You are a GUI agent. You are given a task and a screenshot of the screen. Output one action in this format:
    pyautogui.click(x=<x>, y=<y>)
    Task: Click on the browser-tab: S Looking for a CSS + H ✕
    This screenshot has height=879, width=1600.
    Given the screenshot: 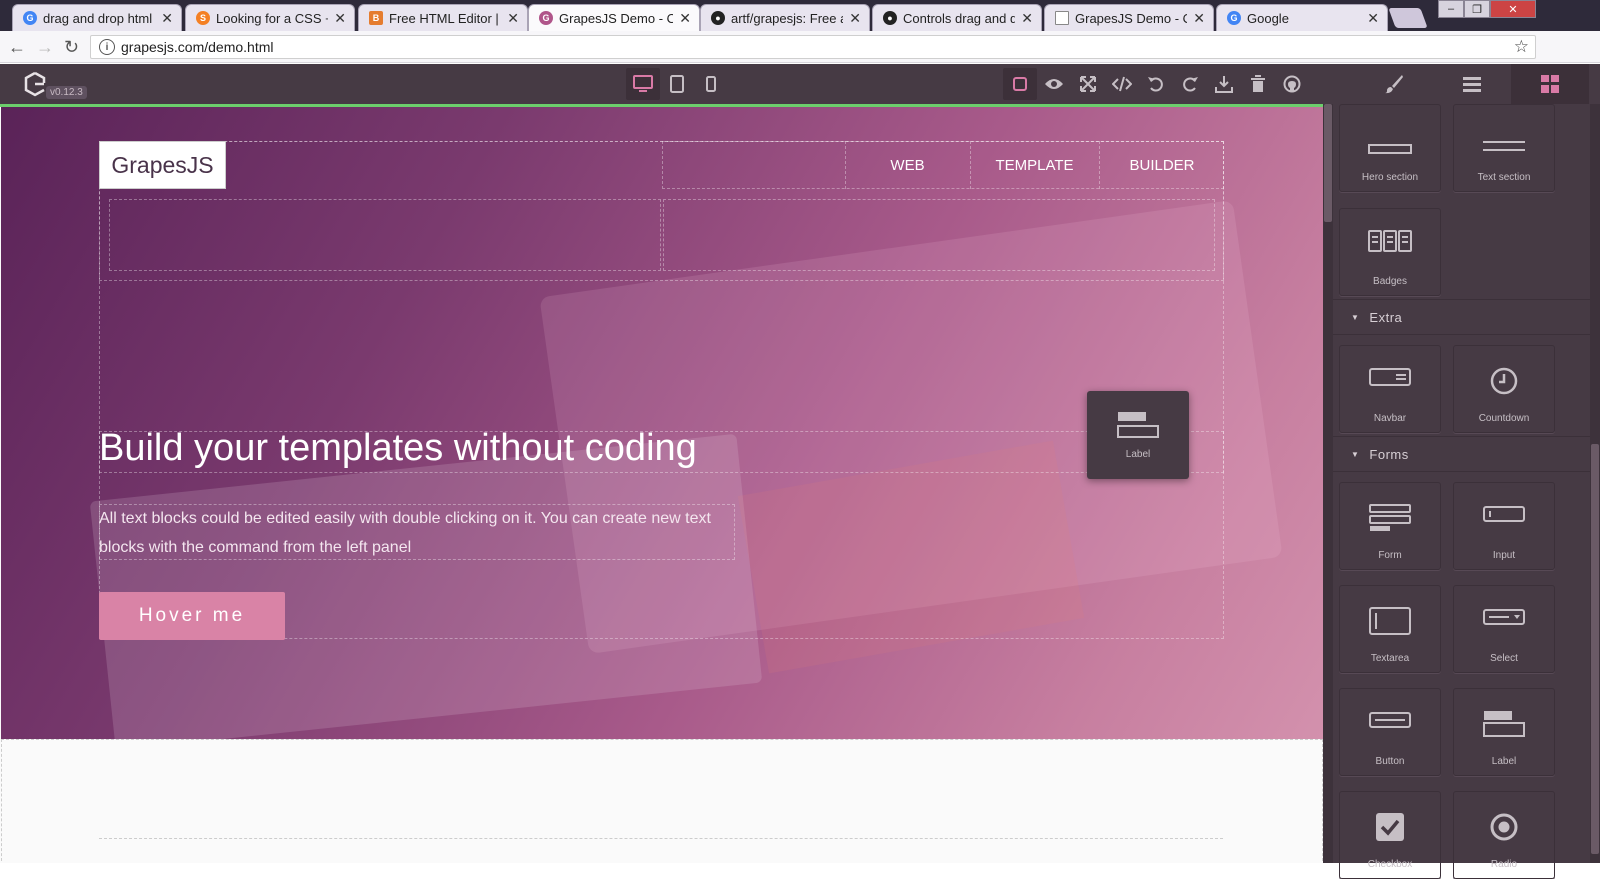 What is the action you would take?
    pyautogui.click(x=270, y=17)
    